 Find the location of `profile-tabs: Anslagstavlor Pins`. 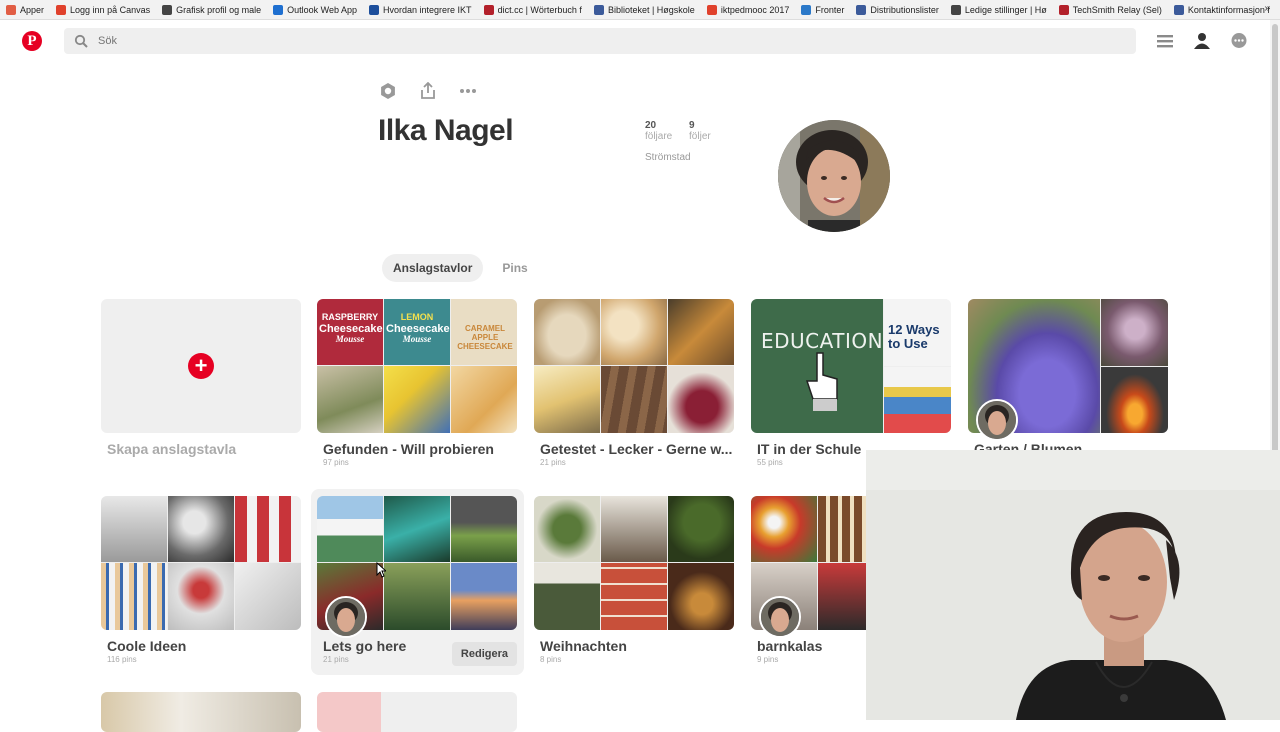

profile-tabs: Anslagstavlor Pins is located at coordinates (460, 268).